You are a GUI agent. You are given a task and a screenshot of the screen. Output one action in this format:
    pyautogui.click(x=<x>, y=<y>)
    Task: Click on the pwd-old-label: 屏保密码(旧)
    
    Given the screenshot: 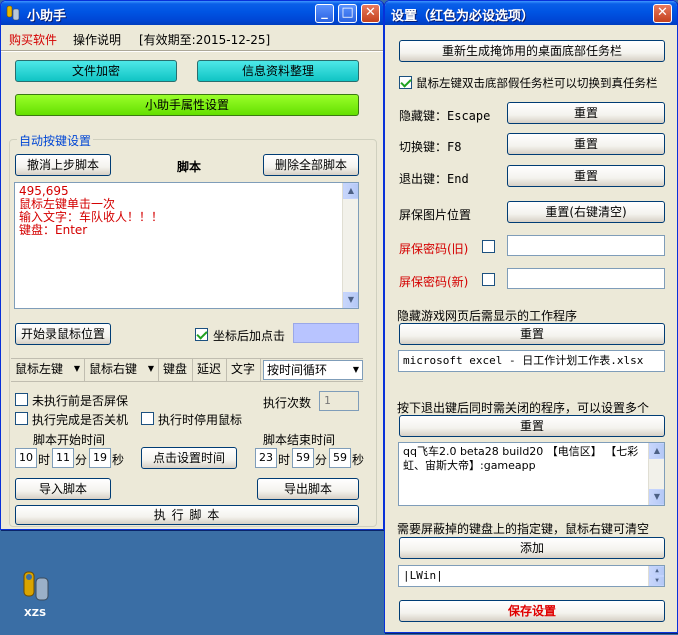 What is the action you would take?
    pyautogui.click(x=434, y=249)
    